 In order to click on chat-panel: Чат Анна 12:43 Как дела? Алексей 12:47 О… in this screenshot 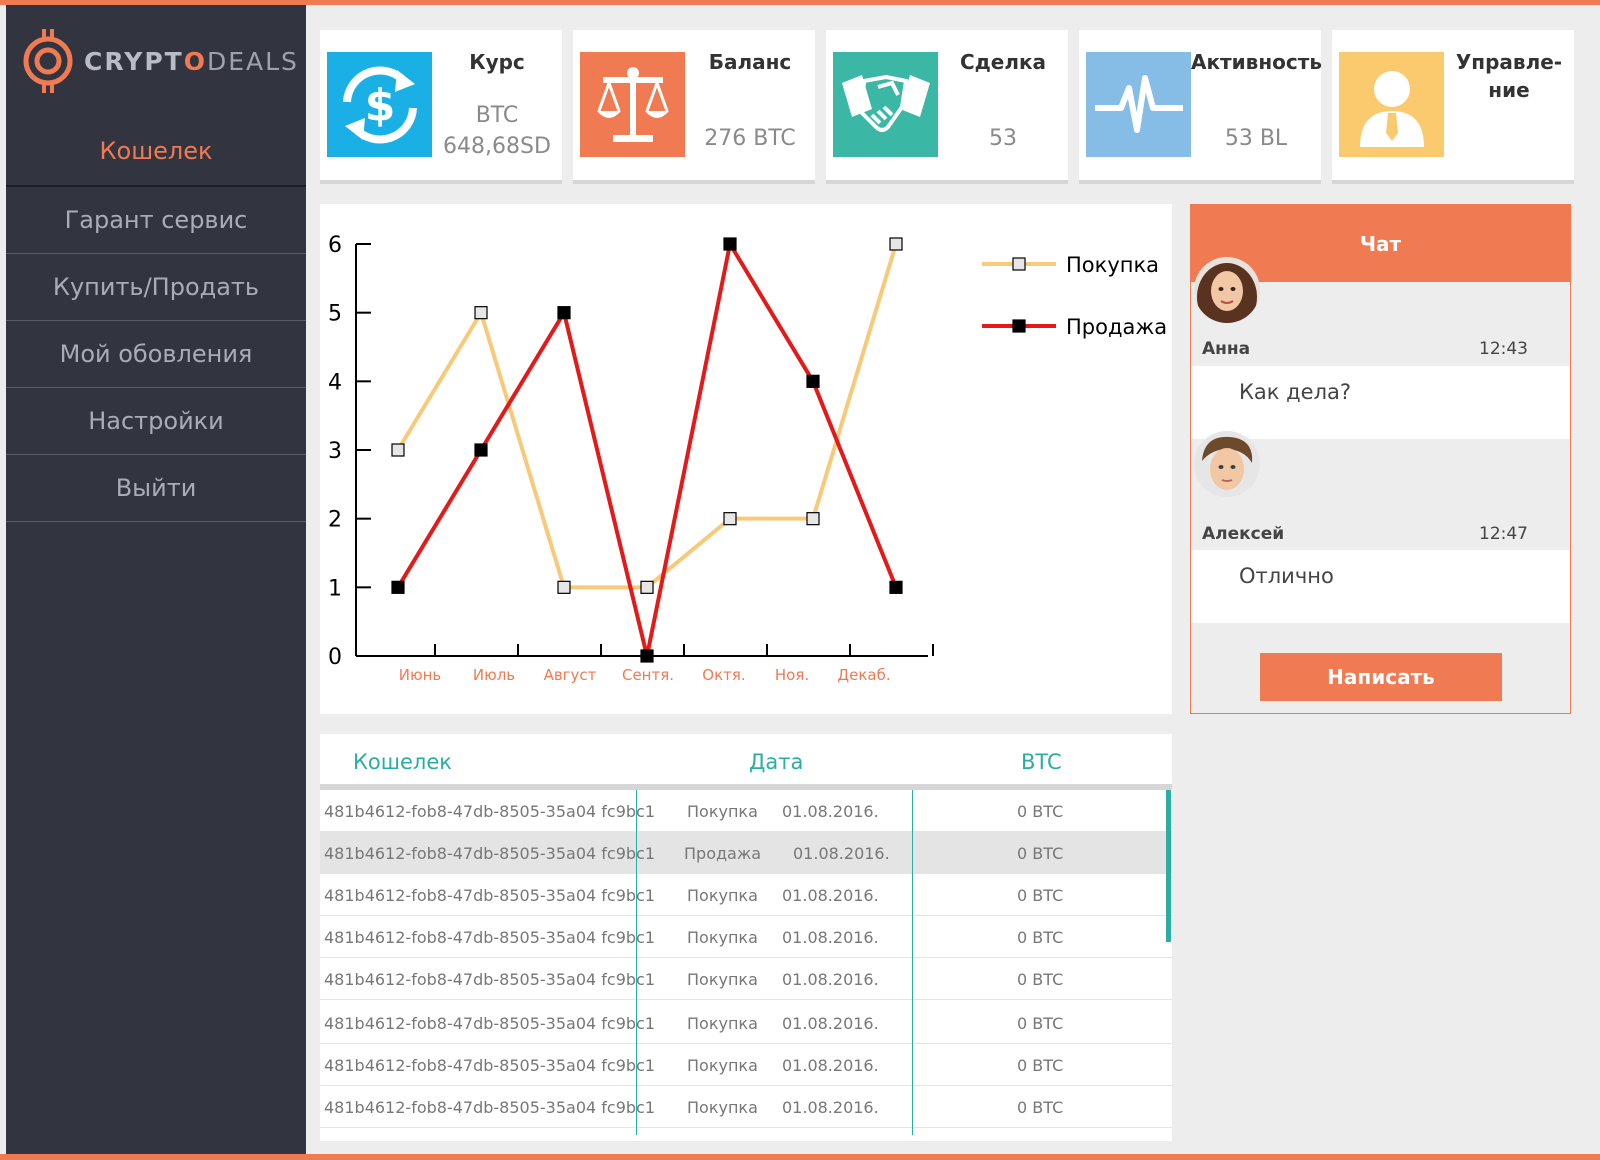, I will do `click(1380, 459)`.